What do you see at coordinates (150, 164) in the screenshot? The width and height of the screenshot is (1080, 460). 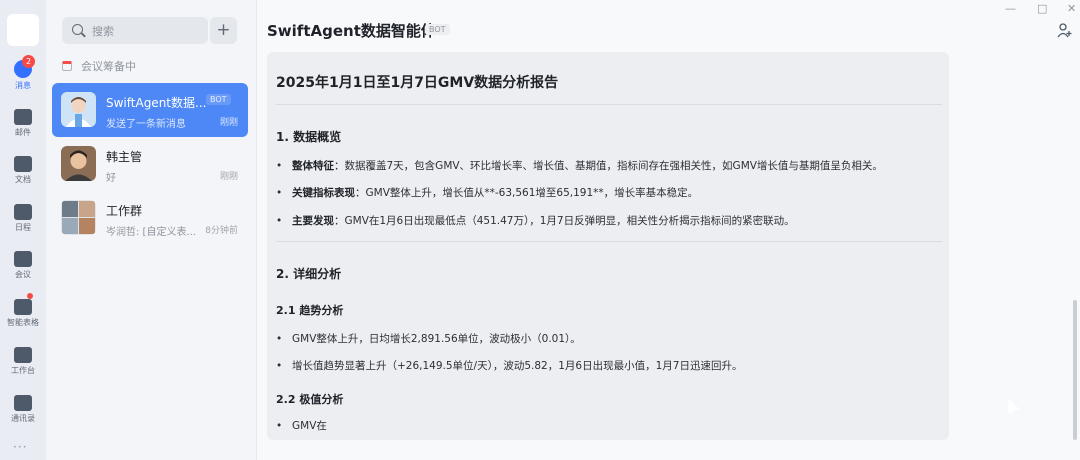 I see `conversation-item-manager: 韩主管 好 刚刚` at bounding box center [150, 164].